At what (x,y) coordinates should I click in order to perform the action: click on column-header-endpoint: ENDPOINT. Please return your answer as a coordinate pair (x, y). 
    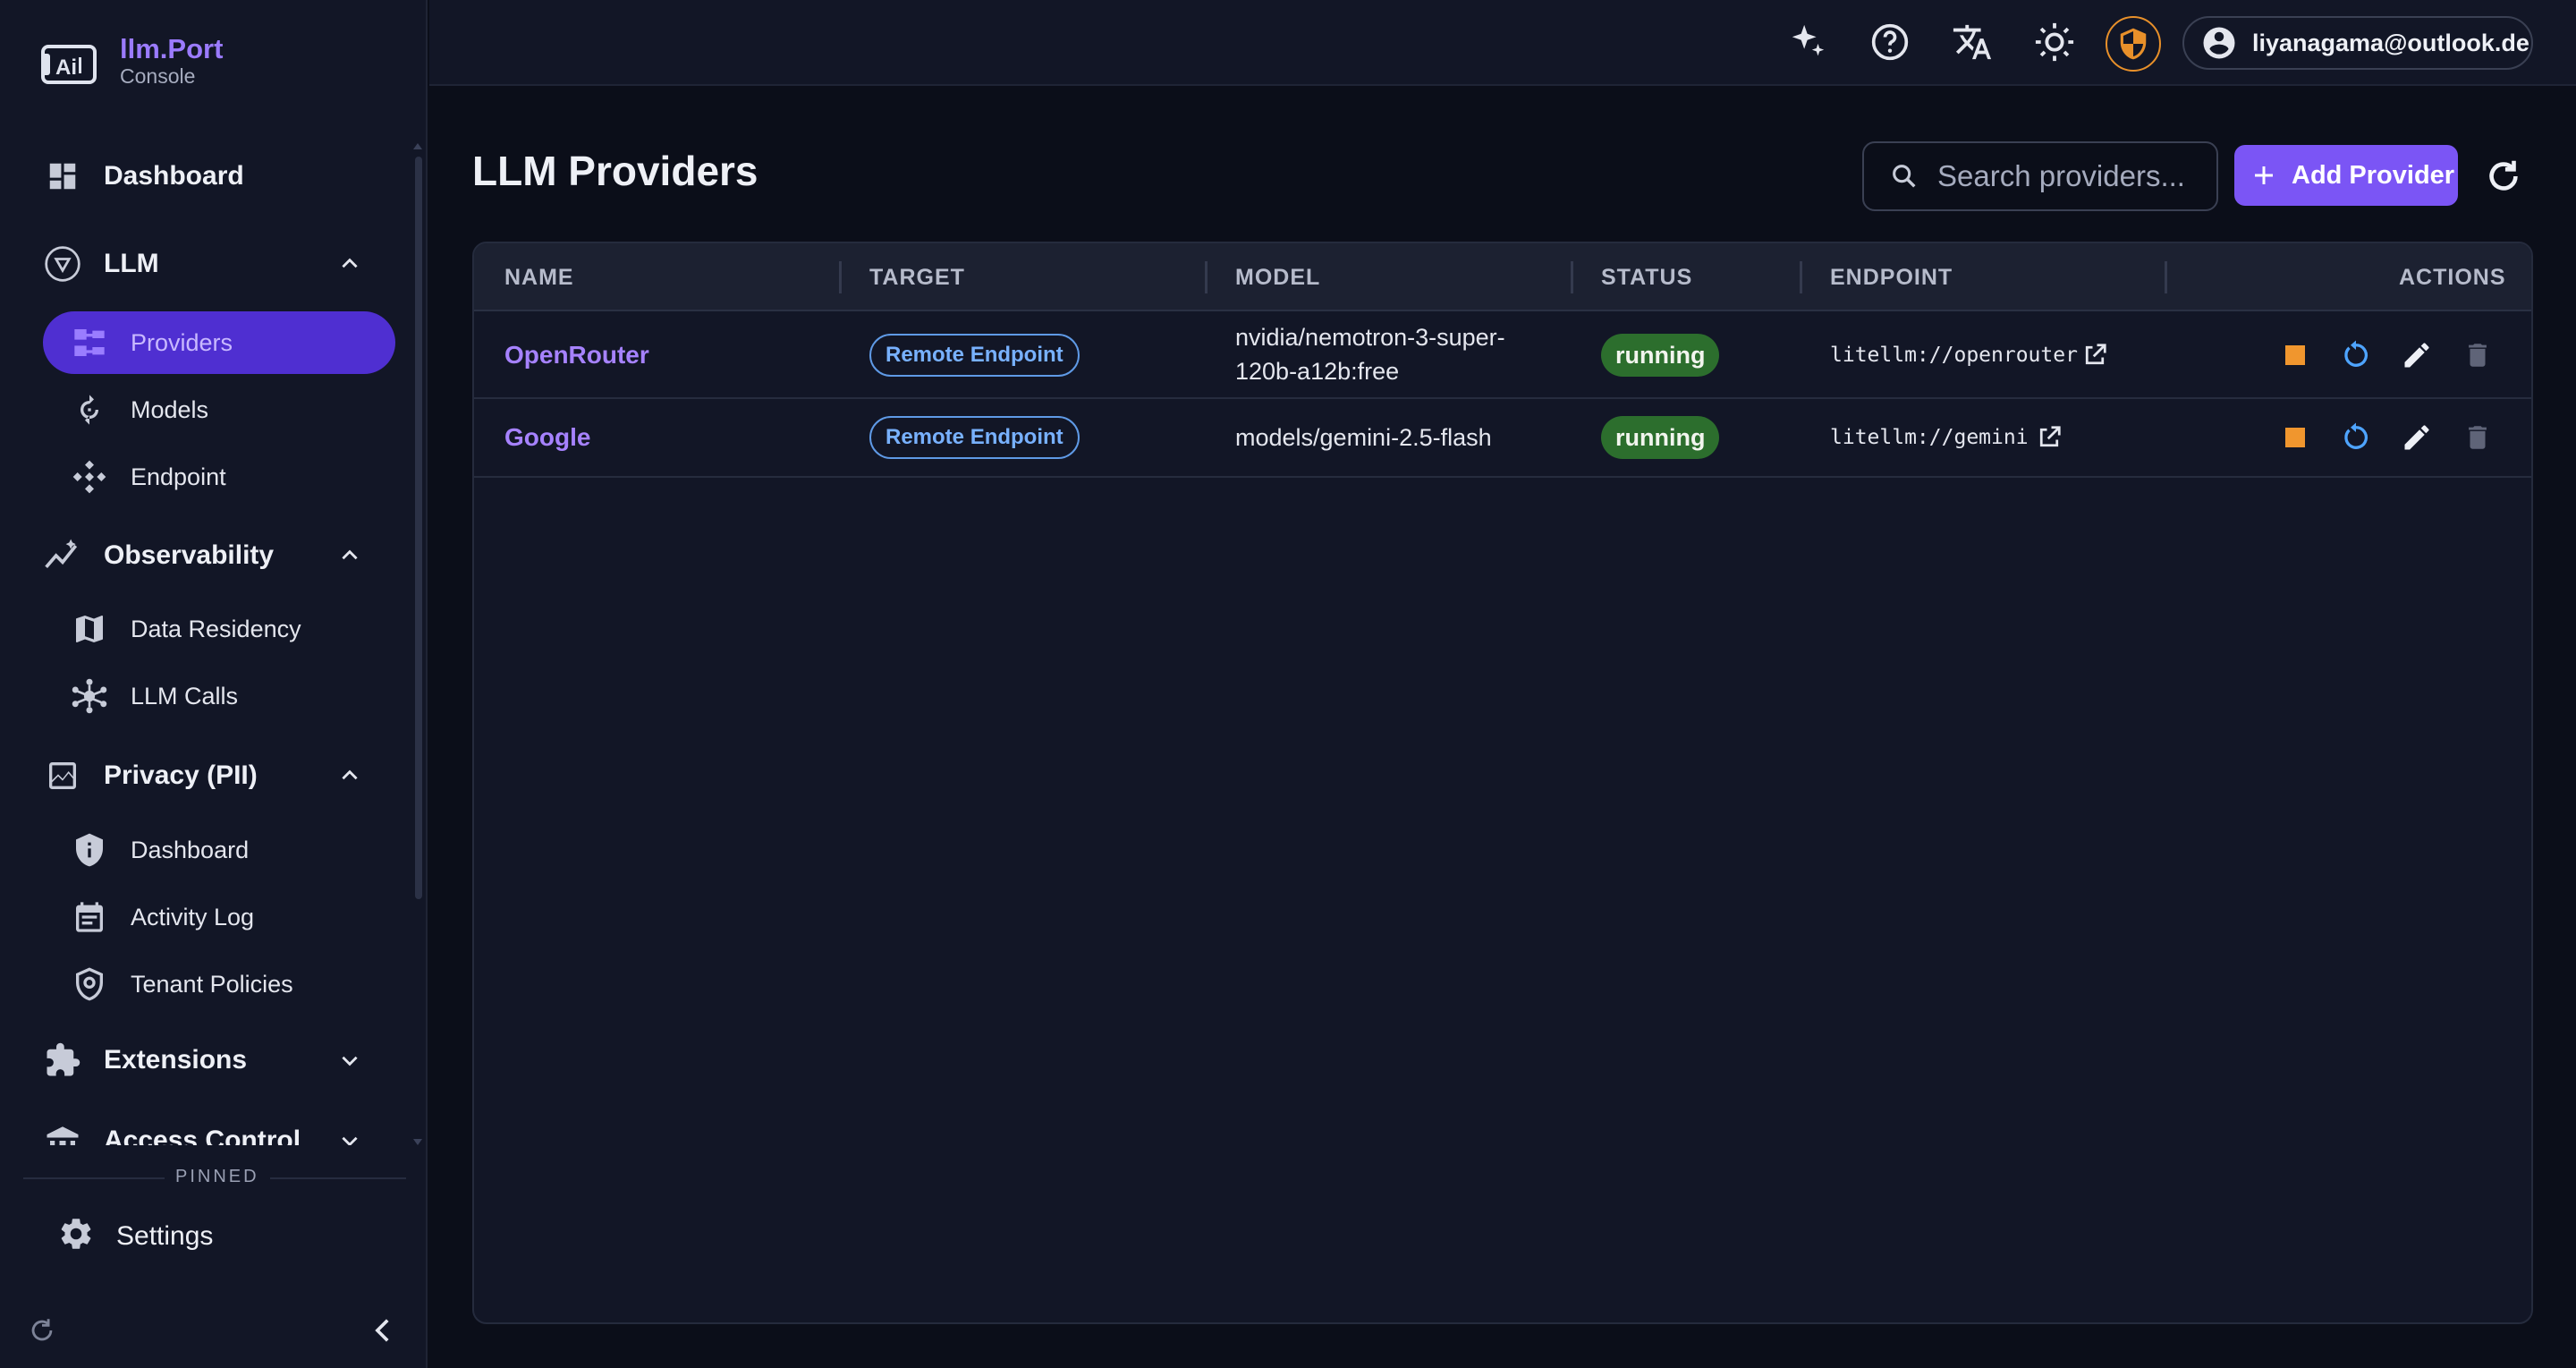
    Looking at the image, I should click on (1891, 278).